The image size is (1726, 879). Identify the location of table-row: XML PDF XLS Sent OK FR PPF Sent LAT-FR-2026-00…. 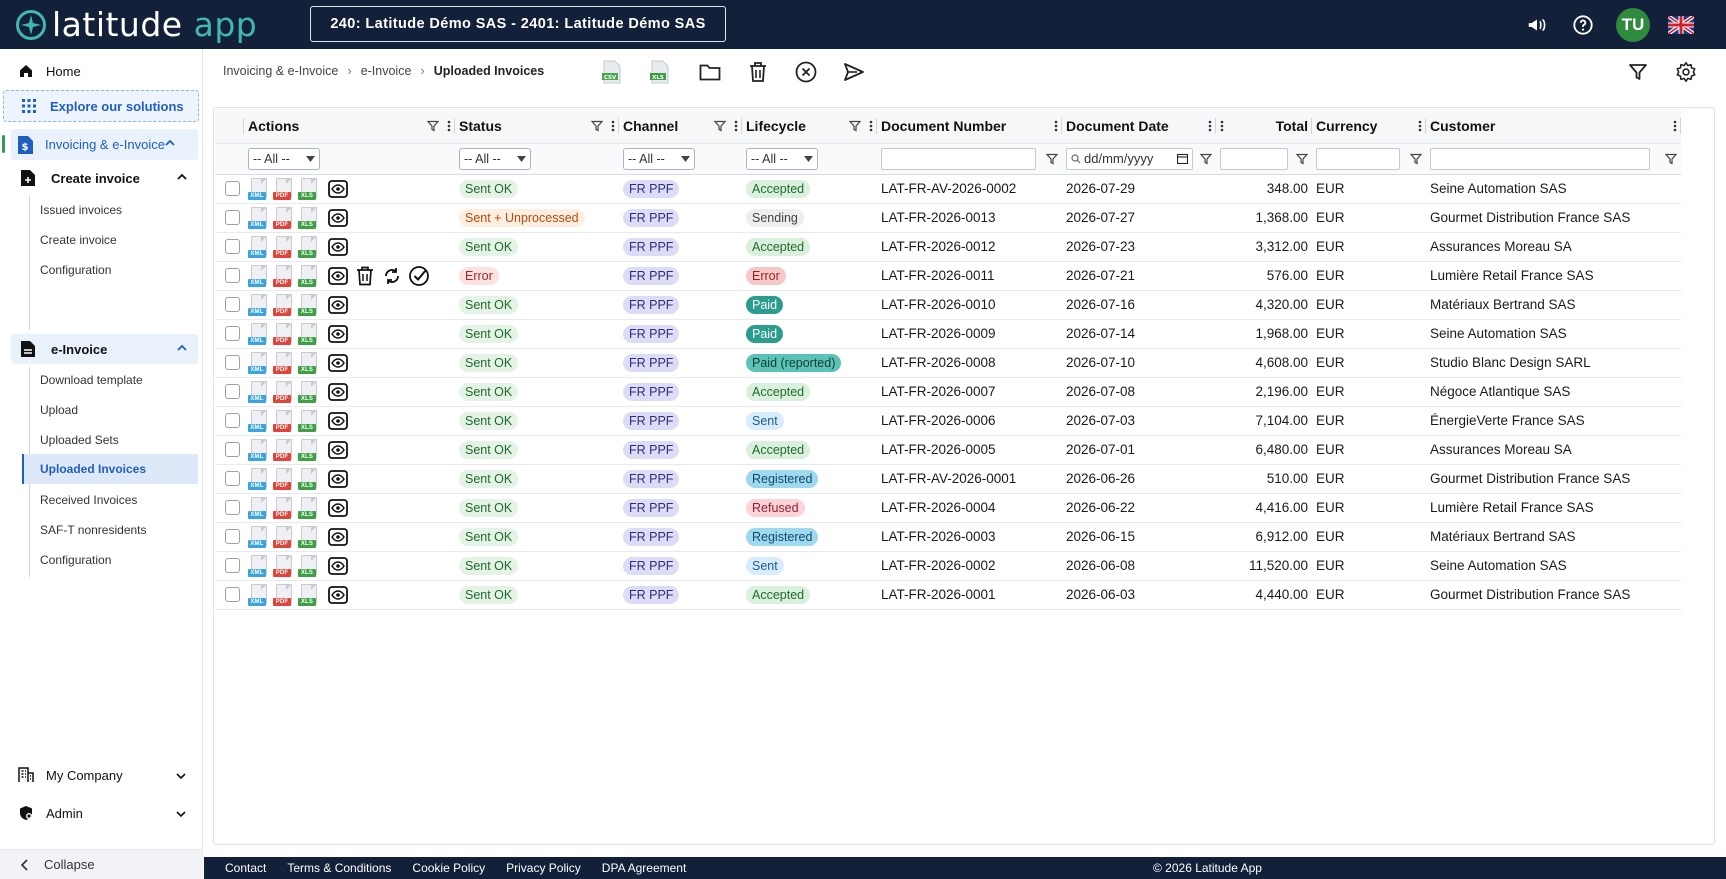
(948, 421).